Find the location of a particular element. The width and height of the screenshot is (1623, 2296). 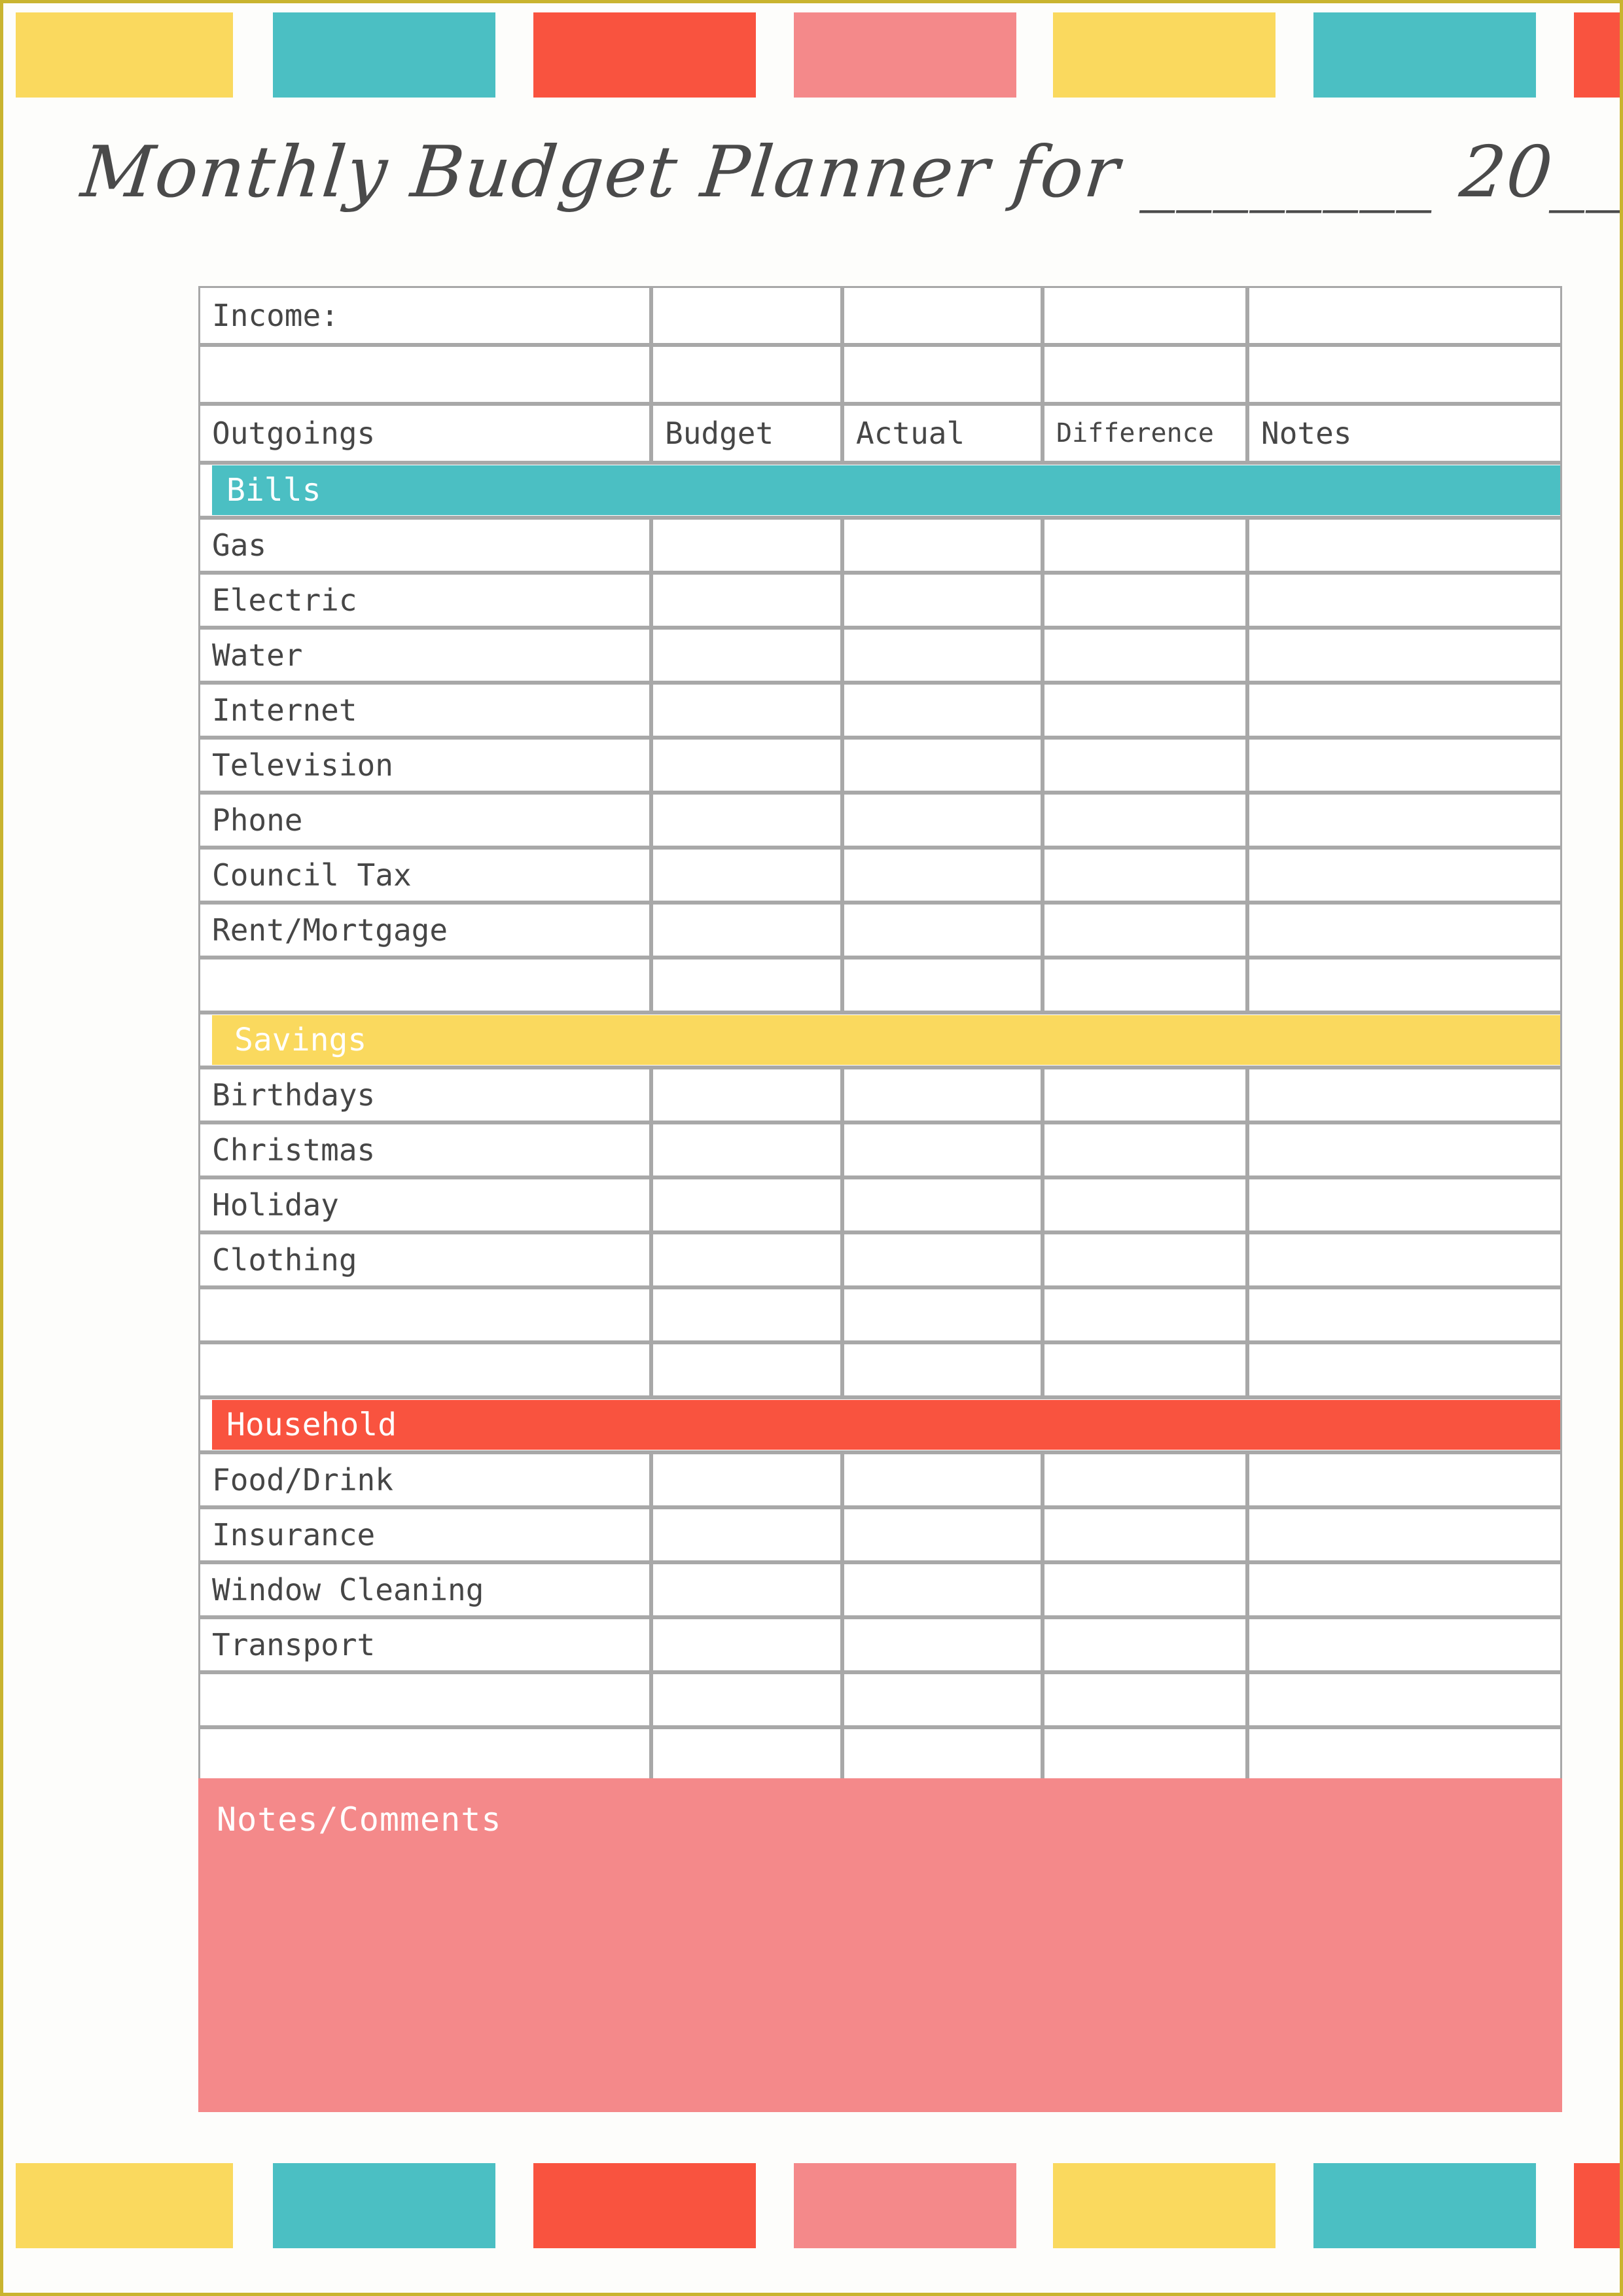

blank-actual-cell is located at coordinates (942, 374).